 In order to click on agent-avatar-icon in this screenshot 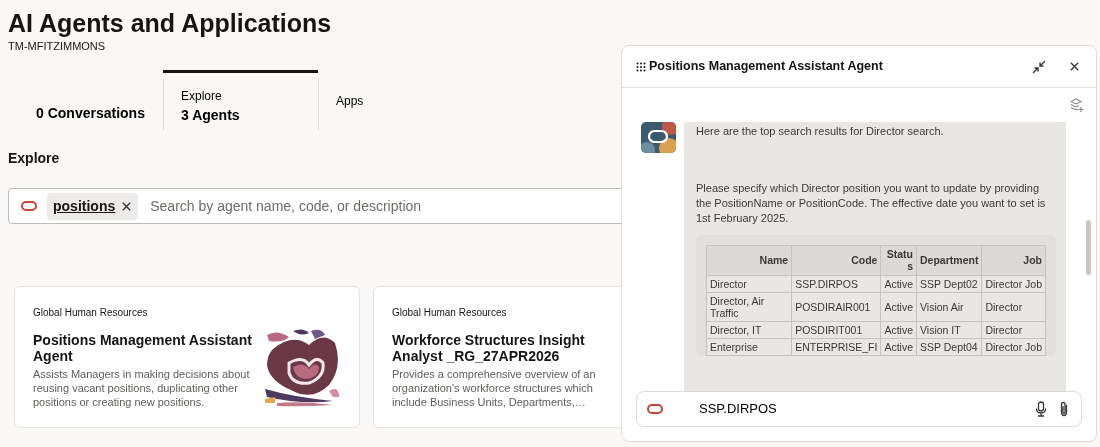, I will do `click(658, 137)`.